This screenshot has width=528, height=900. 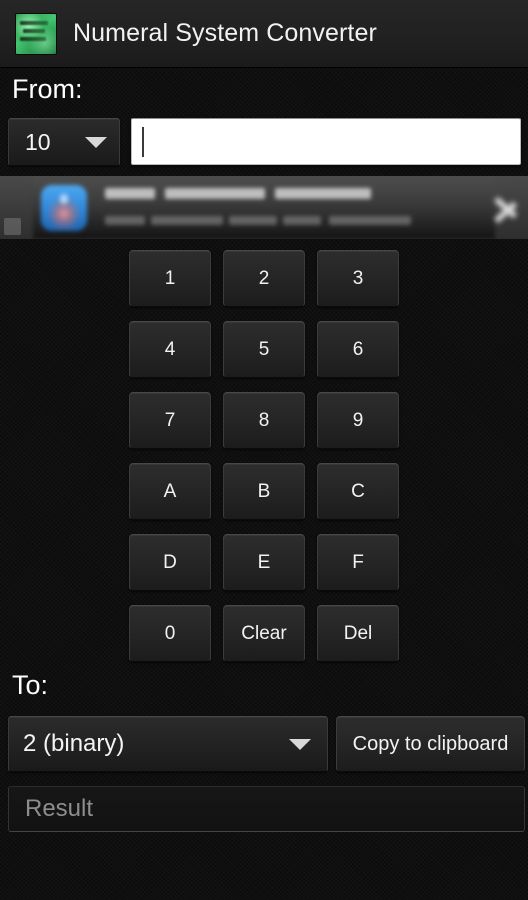 What do you see at coordinates (508, 207) in the screenshot?
I see `chevron-right-icon` at bounding box center [508, 207].